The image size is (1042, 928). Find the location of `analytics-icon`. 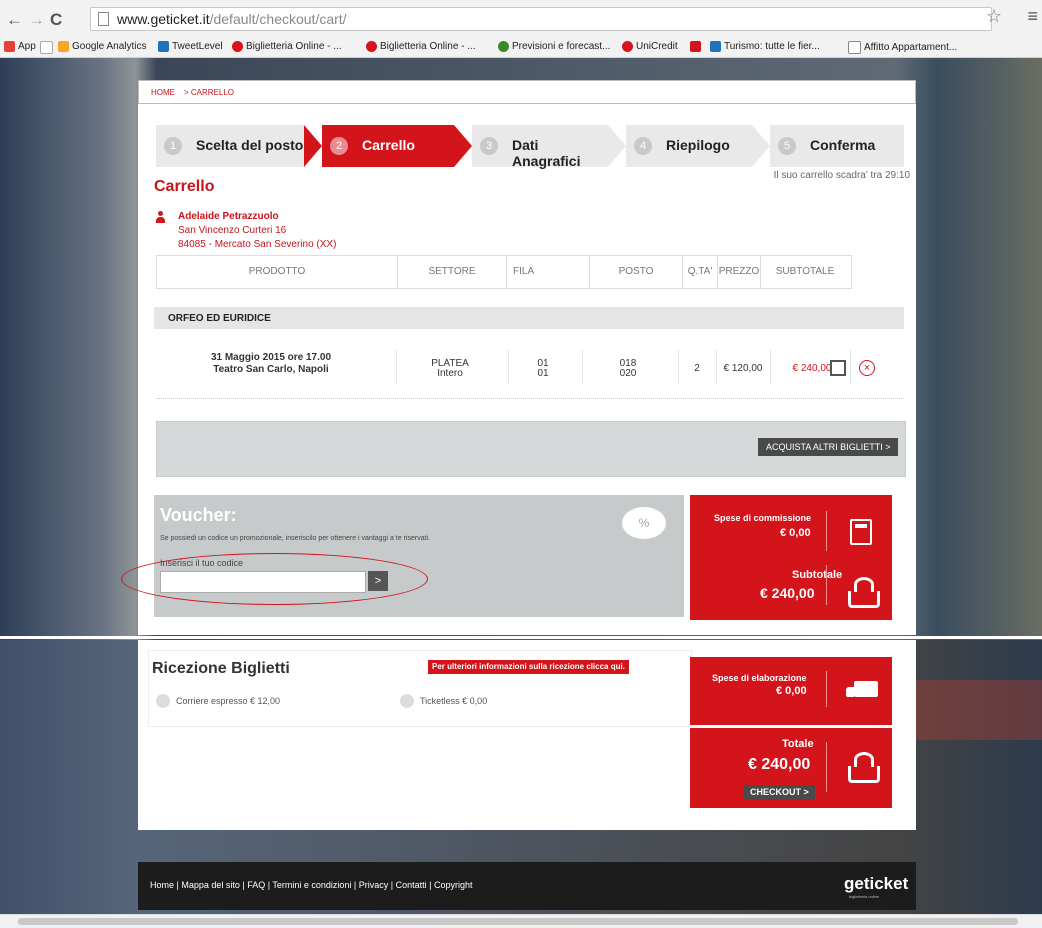

analytics-icon is located at coordinates (63, 46).